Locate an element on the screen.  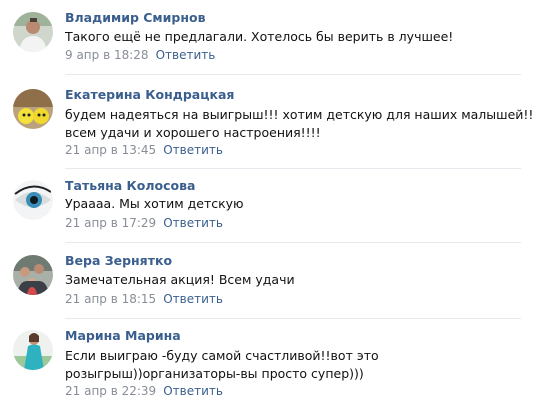
family-photo-avatar is located at coordinates (33, 275).